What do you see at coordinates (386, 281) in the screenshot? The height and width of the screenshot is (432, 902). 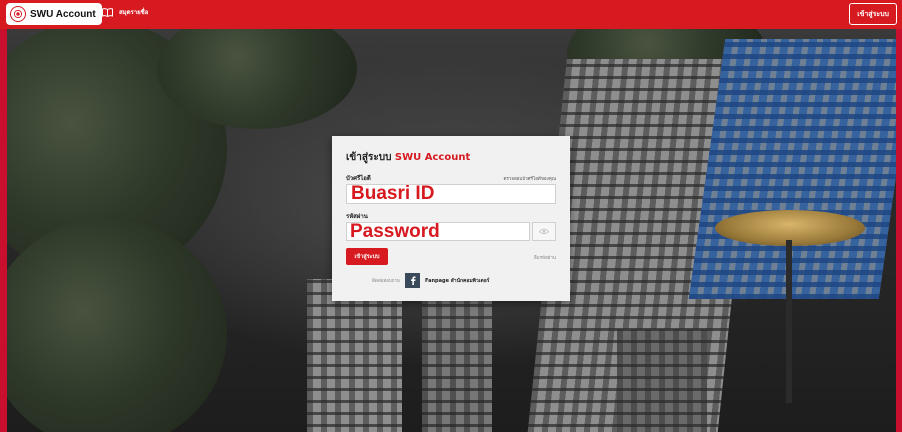 I see `contact-label: ติดต่อสอบถาม` at bounding box center [386, 281].